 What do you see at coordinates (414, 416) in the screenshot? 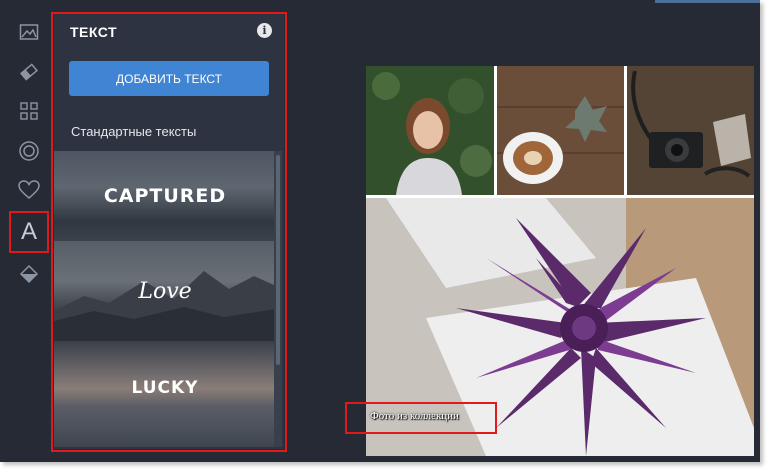
I see `photo-caption: Фото из коллекции` at bounding box center [414, 416].